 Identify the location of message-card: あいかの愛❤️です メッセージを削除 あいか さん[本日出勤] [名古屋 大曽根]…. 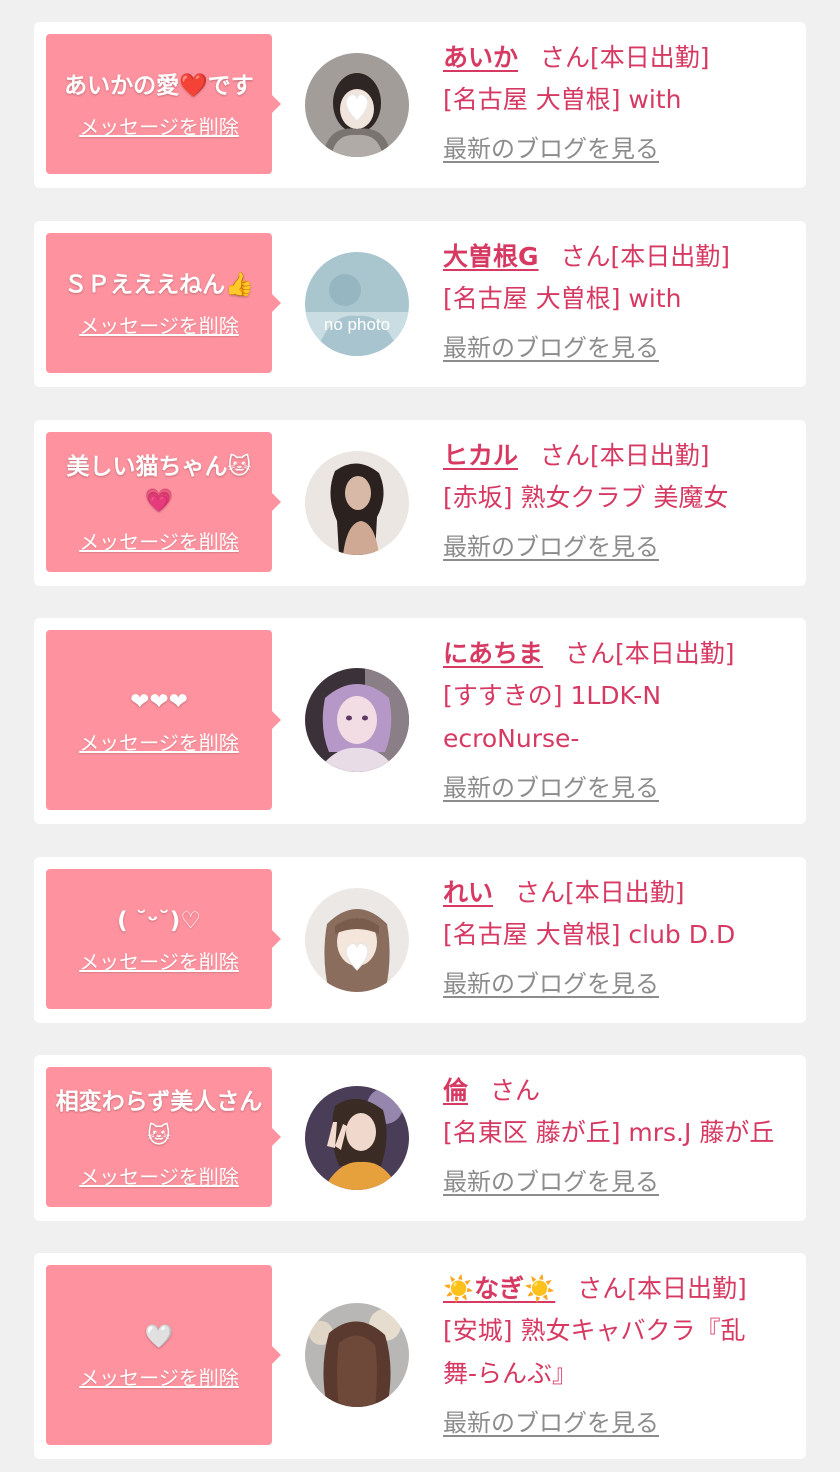
(420, 105).